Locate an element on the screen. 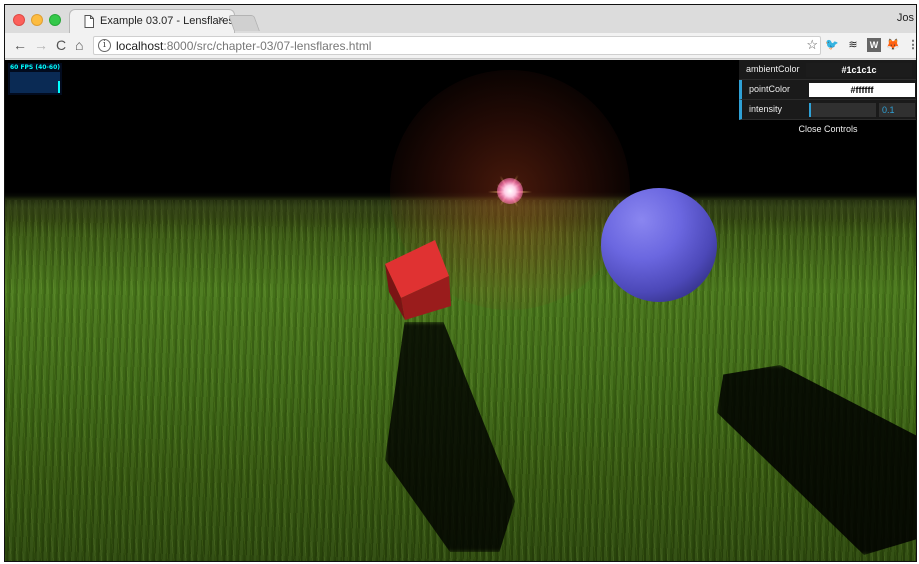 The height and width of the screenshot is (564, 919). minimize-window-button is located at coordinates (37, 20).